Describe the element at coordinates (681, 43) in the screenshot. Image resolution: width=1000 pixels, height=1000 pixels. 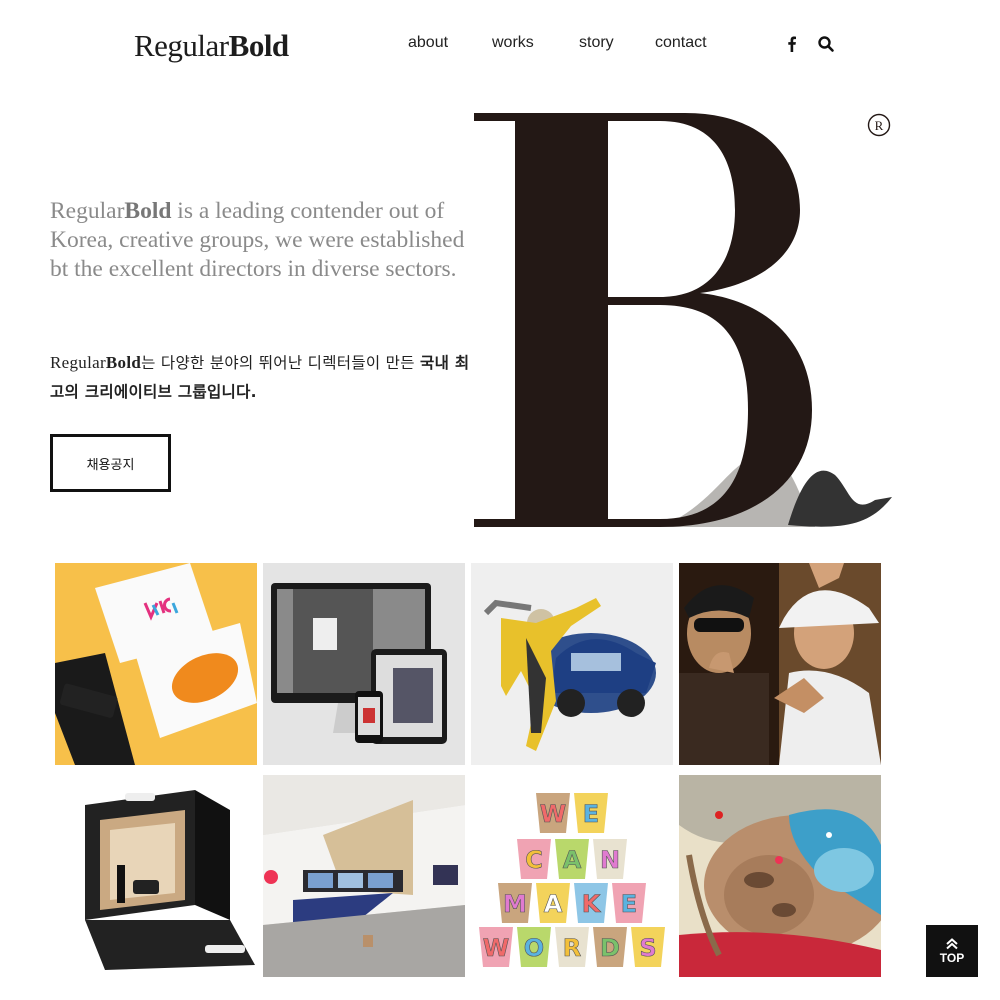
I see `nav-contact: contact` at that location.